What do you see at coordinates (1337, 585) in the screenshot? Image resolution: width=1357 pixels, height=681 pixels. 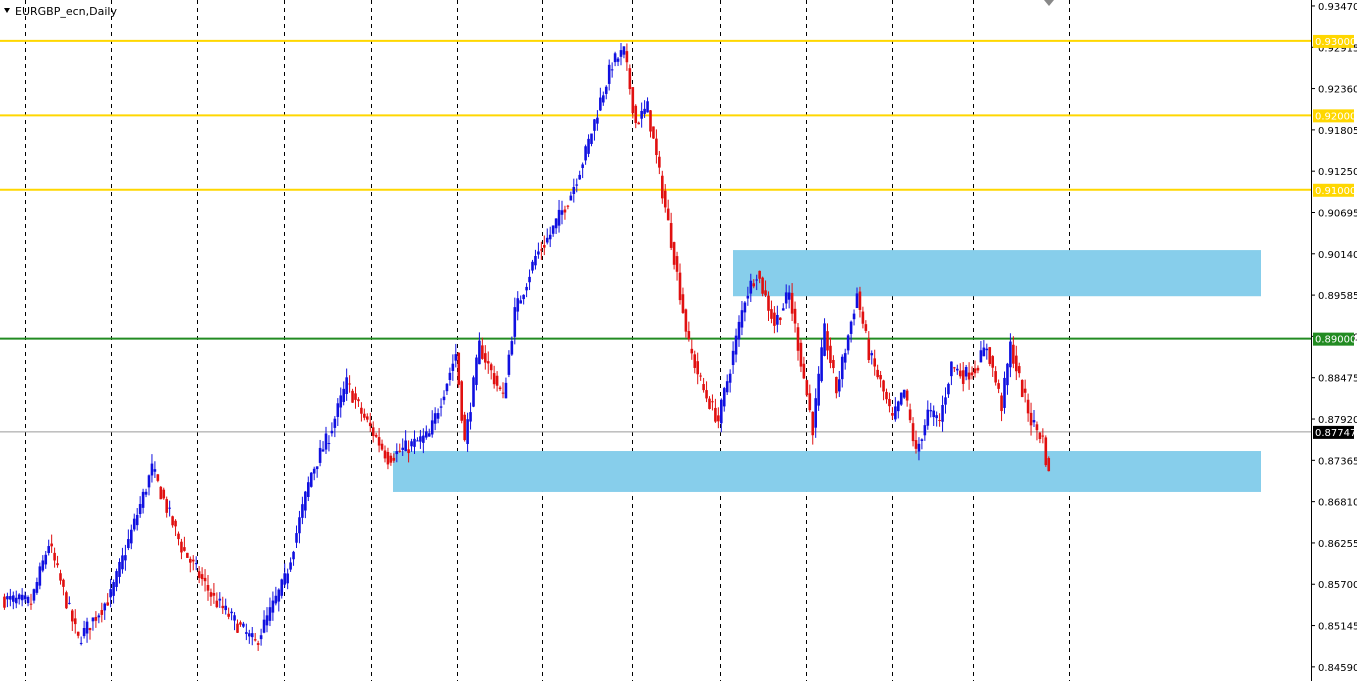 I see `price-tick-label: 0.85700` at bounding box center [1337, 585].